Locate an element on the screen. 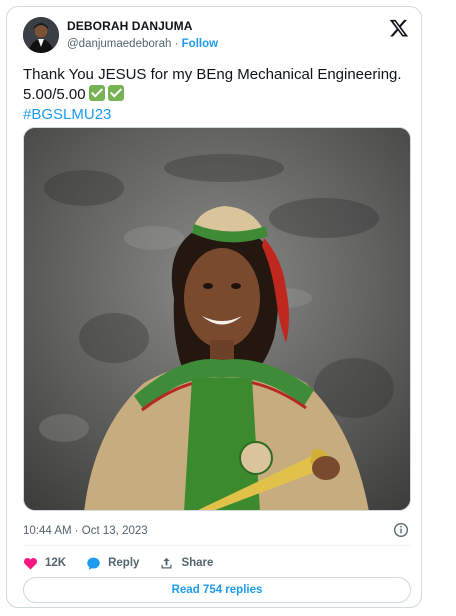 The image size is (456, 616). info-icon is located at coordinates (401, 530).